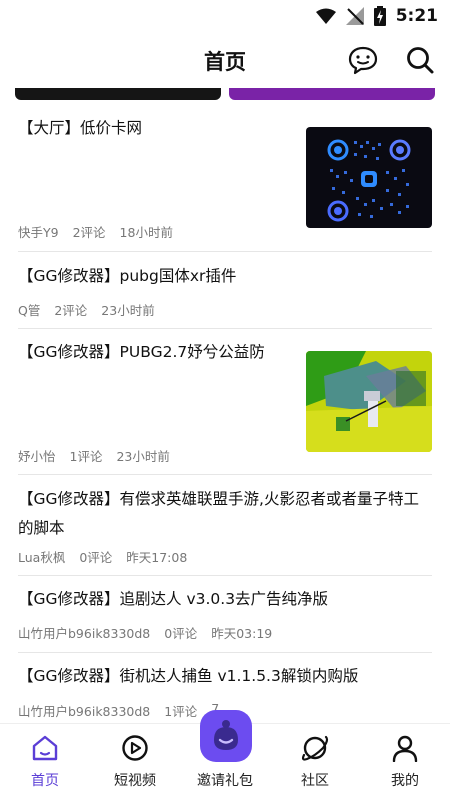 This screenshot has height=800, width=450. What do you see at coordinates (369, 177) in the screenshot?
I see `post-thumbnail-qr-code` at bounding box center [369, 177].